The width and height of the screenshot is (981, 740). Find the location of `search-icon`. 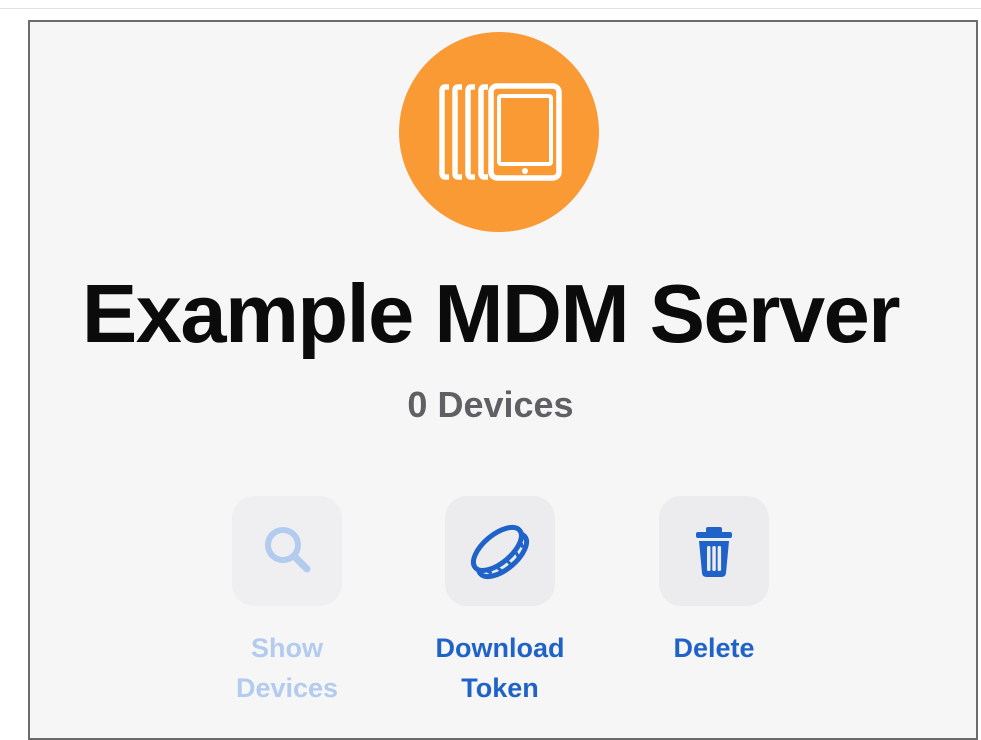

search-icon is located at coordinates (288, 550).